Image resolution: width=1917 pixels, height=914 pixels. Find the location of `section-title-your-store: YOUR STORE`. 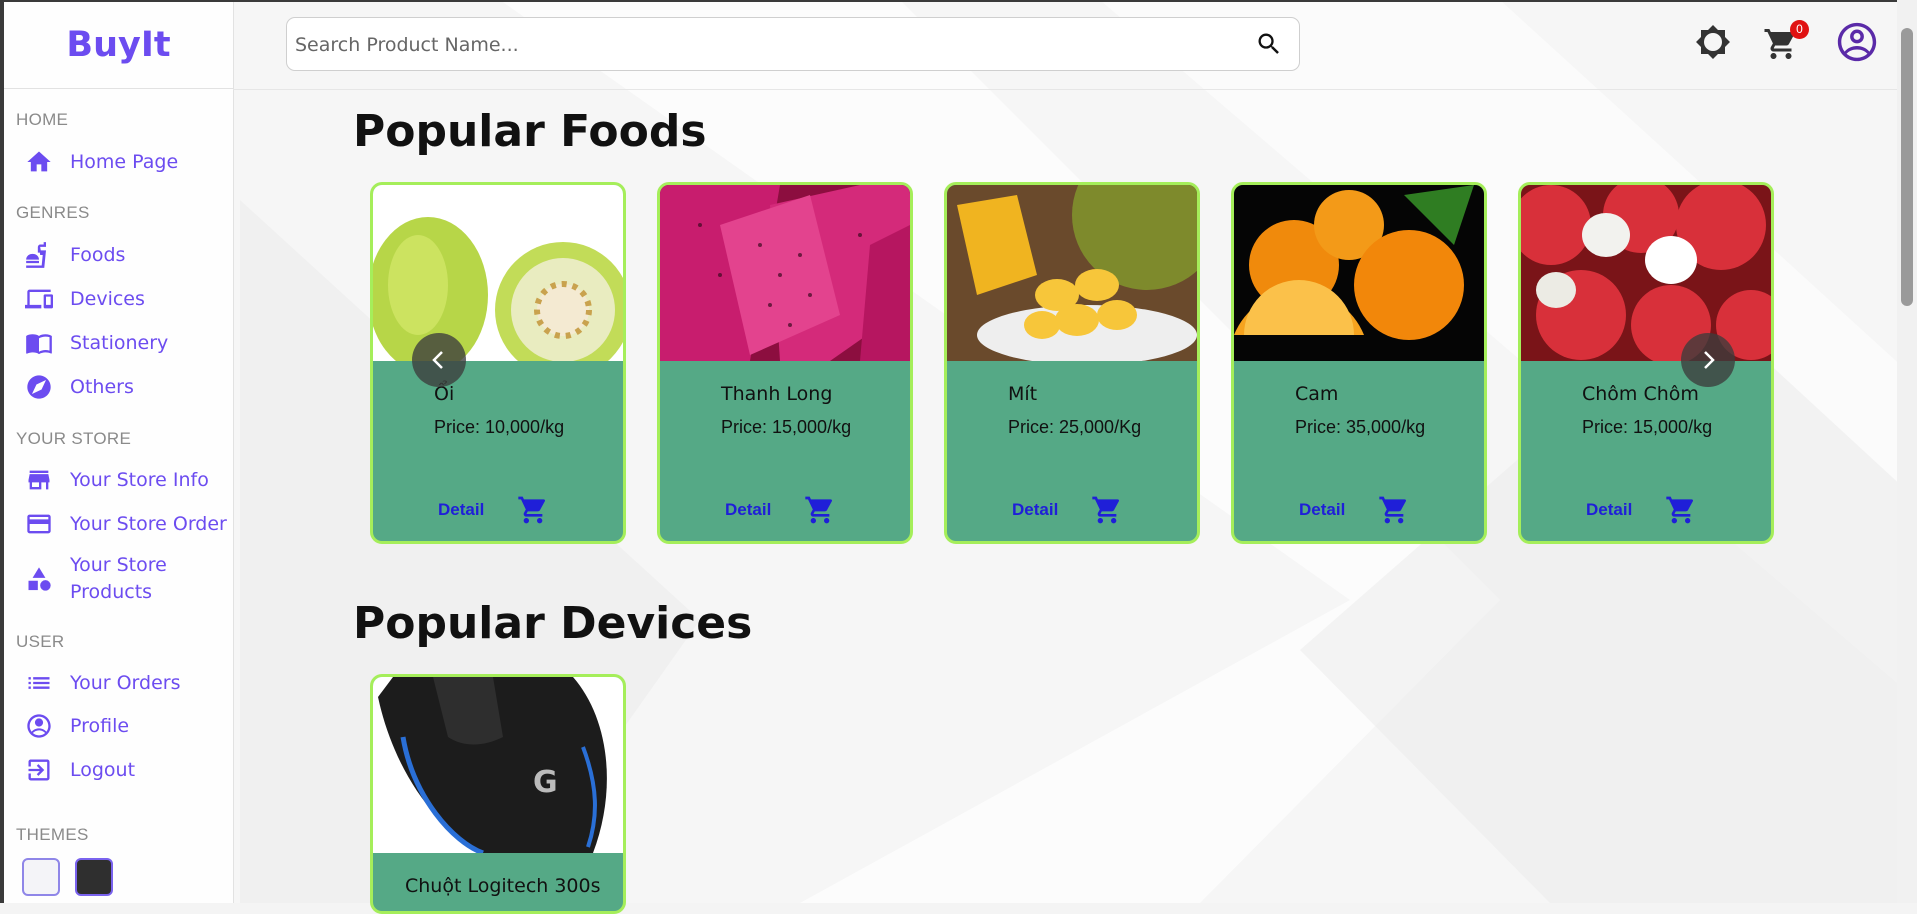

section-title-your-store: YOUR STORE is located at coordinates (74, 438).